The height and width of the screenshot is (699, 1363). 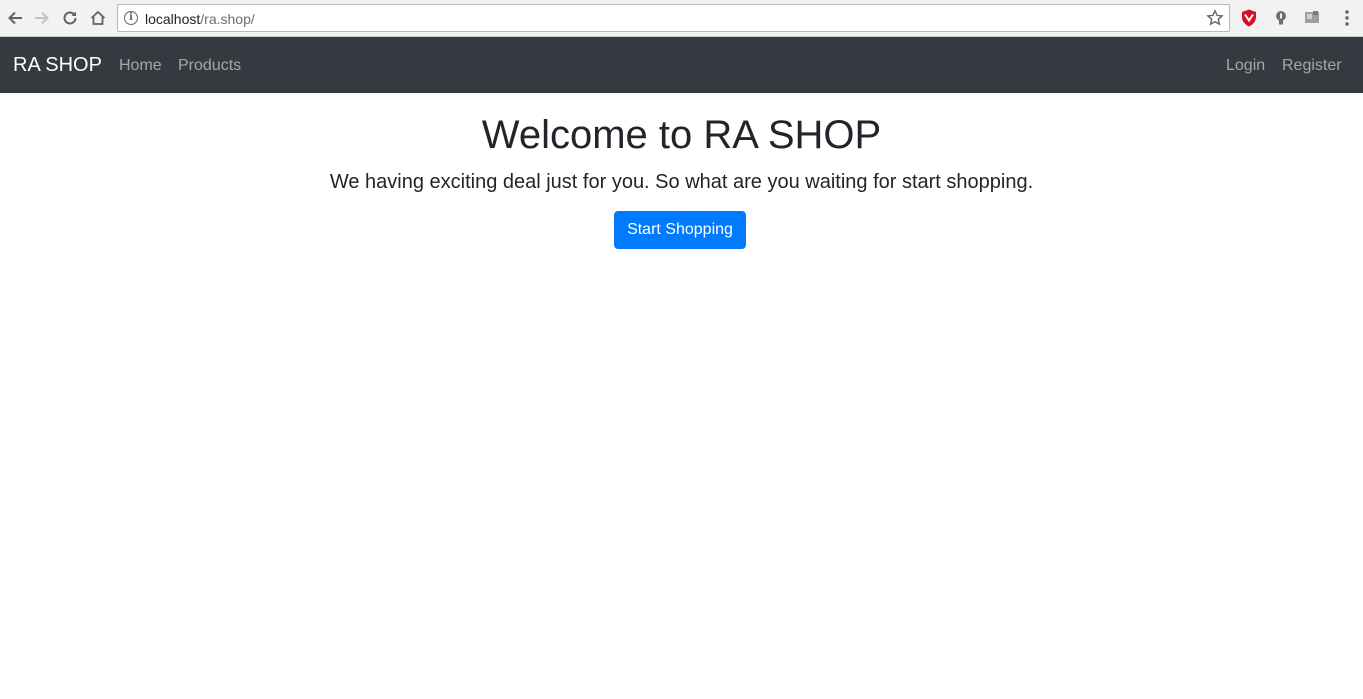 I want to click on nav-link-home: Home, so click(x=140, y=66).